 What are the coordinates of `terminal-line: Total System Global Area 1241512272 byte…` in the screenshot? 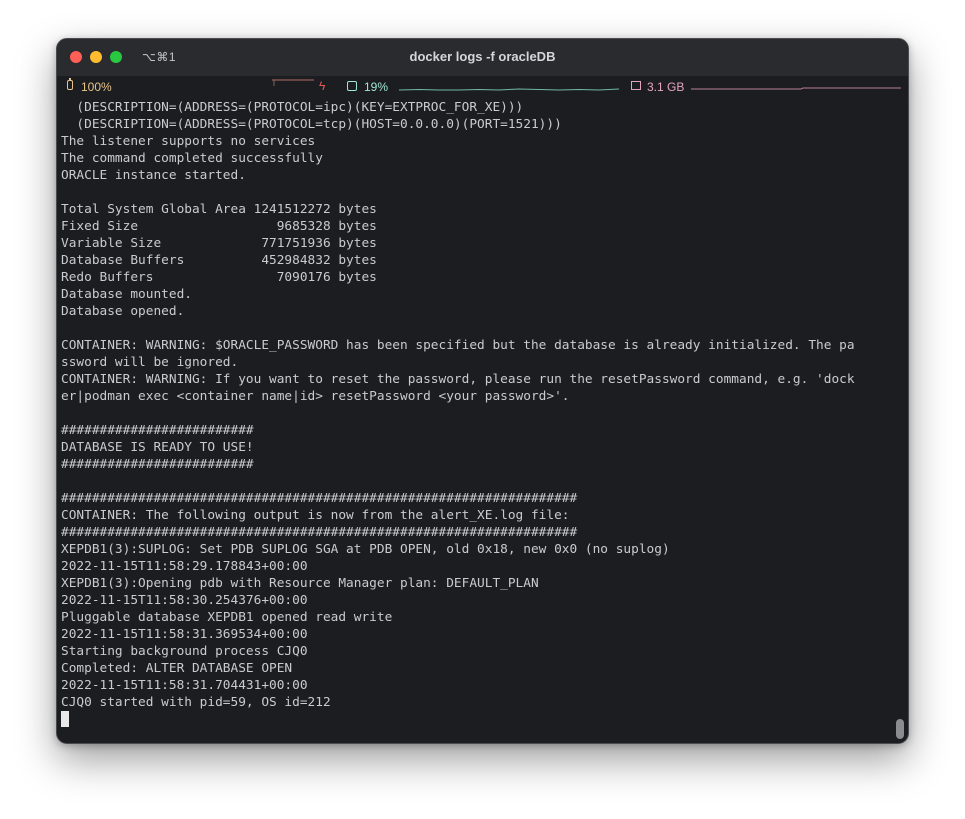 It's located at (219, 209).